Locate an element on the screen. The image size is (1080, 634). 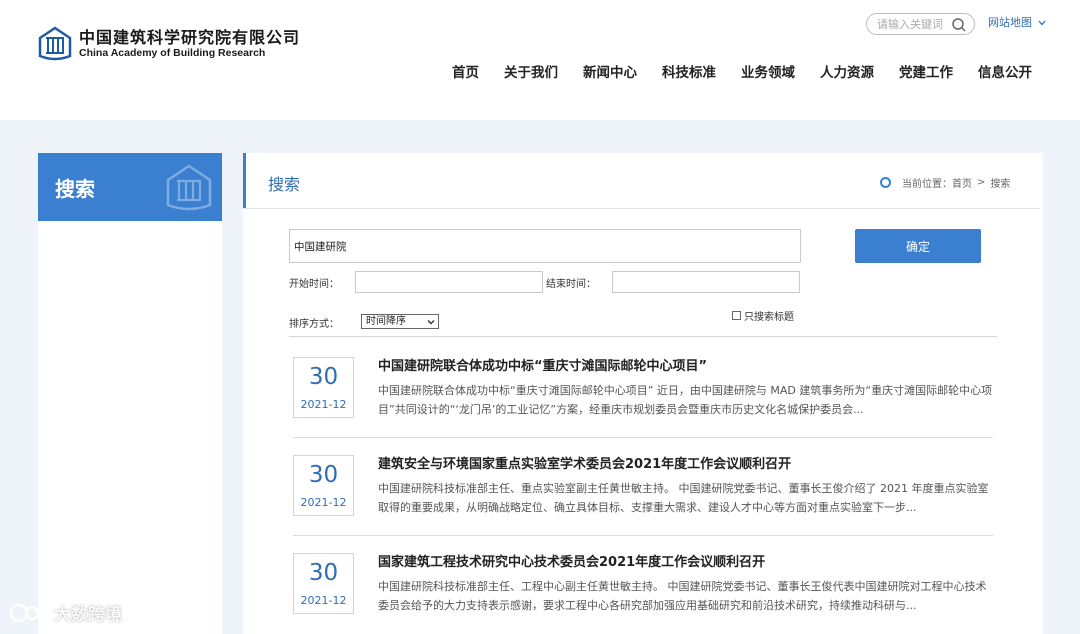
keyword-input is located at coordinates (545, 246).